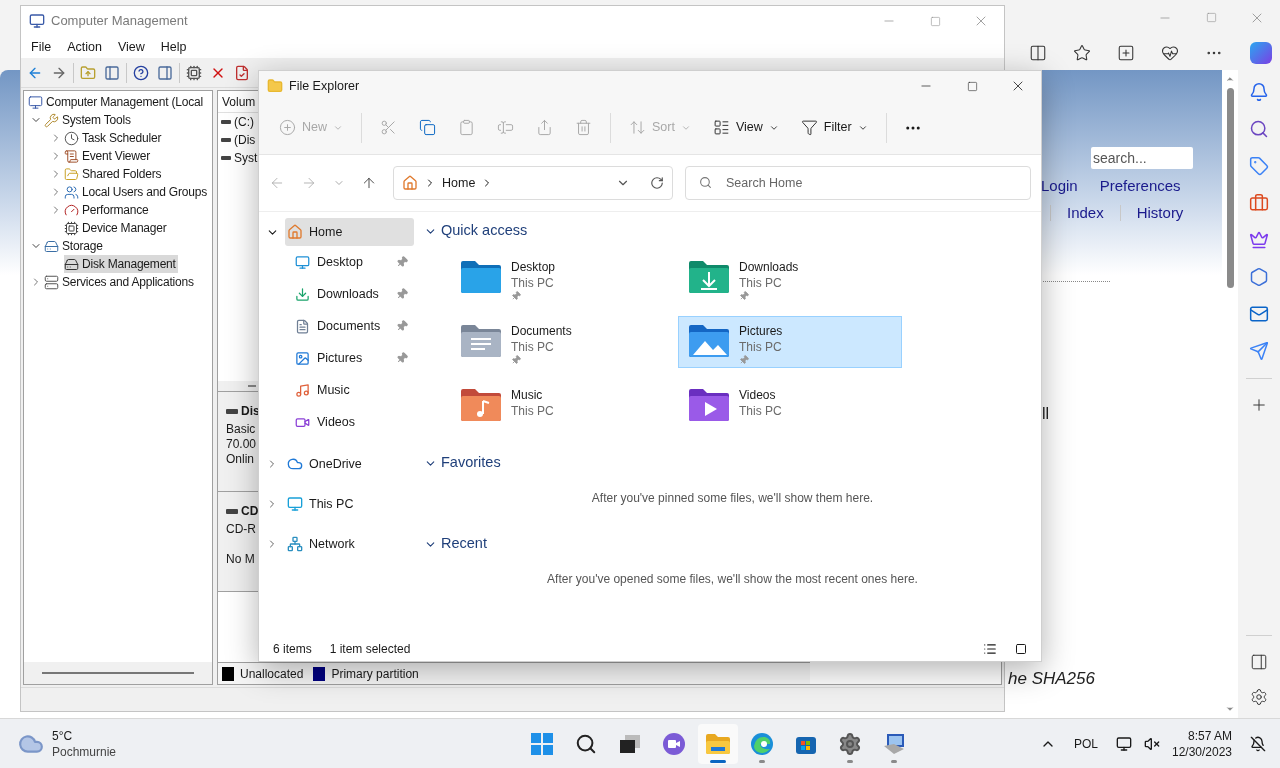 This screenshot has height=768, width=1280. Describe the element at coordinates (107, 210) in the screenshot. I see `tree-item: Performance` at that location.